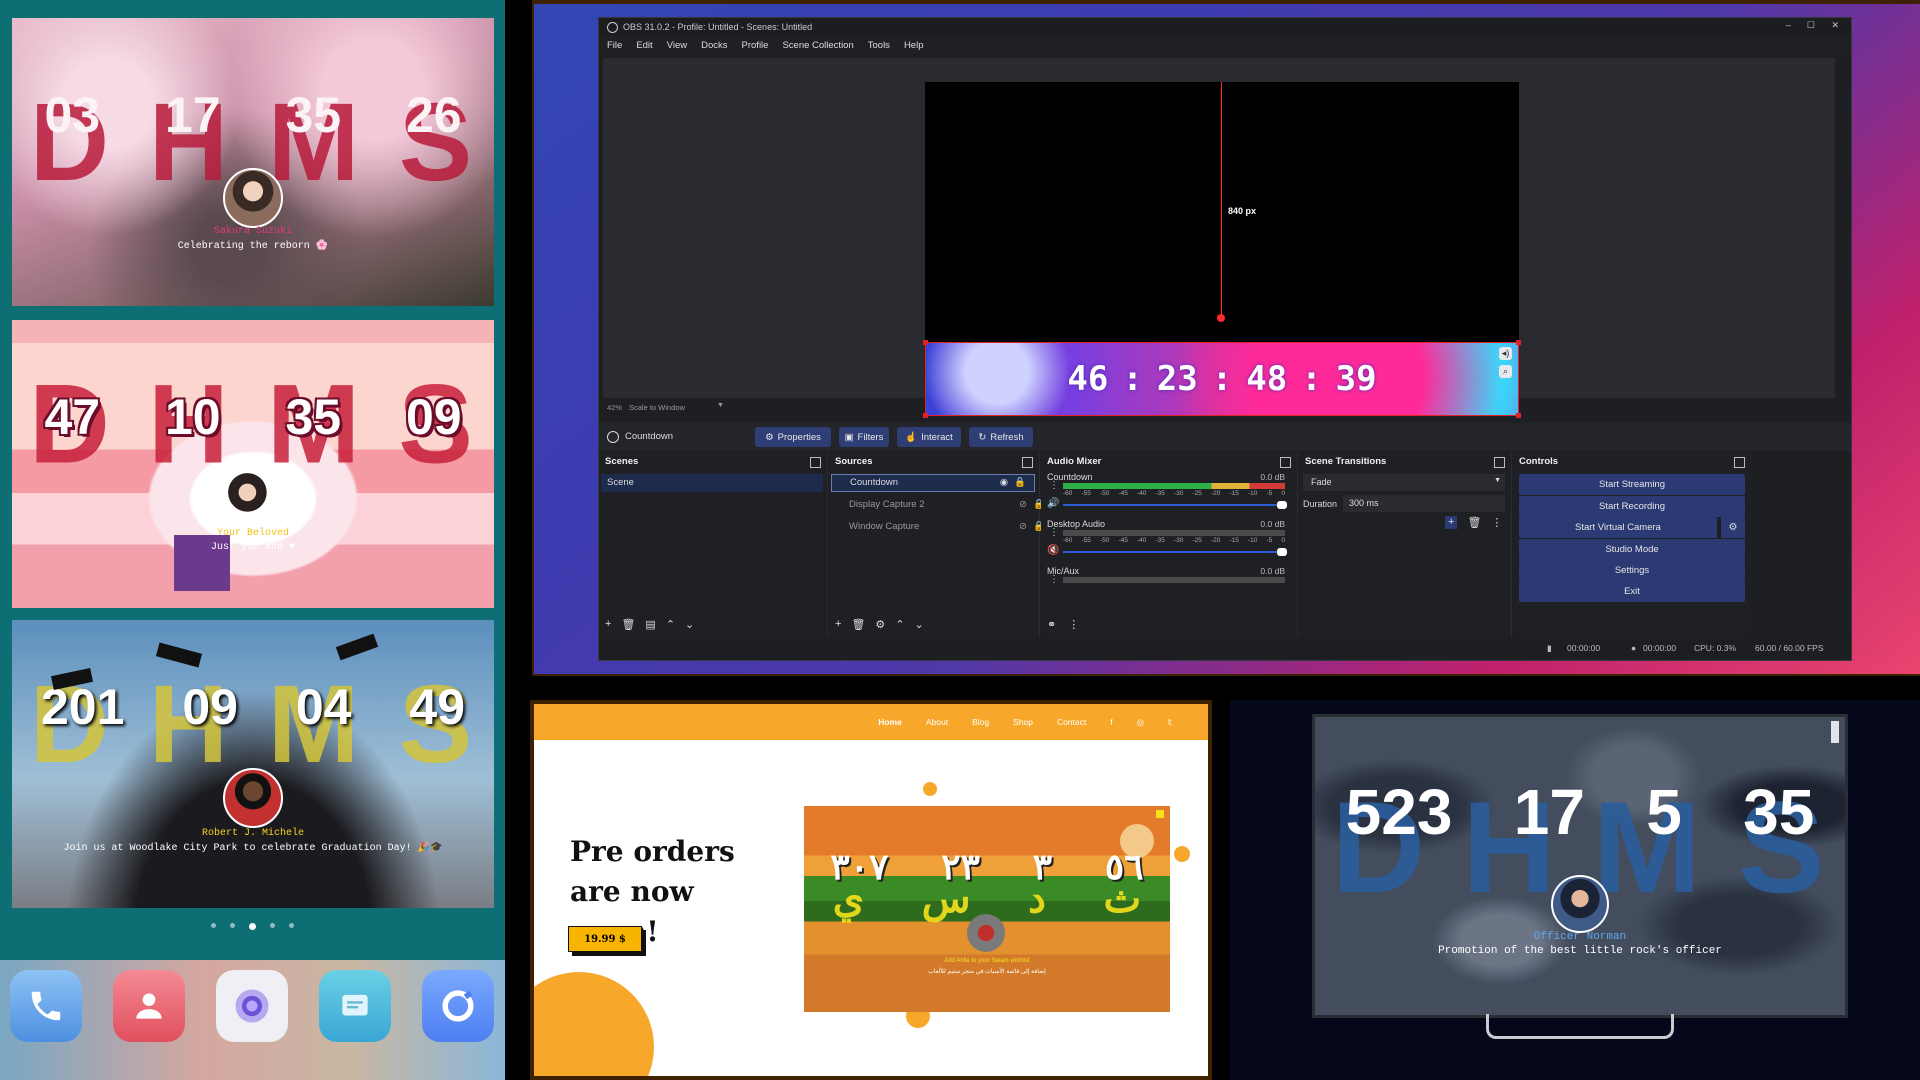 This screenshot has width=1920, height=1080. Describe the element at coordinates (1053, 503) in the screenshot. I see `volume-icon: 🔊` at that location.